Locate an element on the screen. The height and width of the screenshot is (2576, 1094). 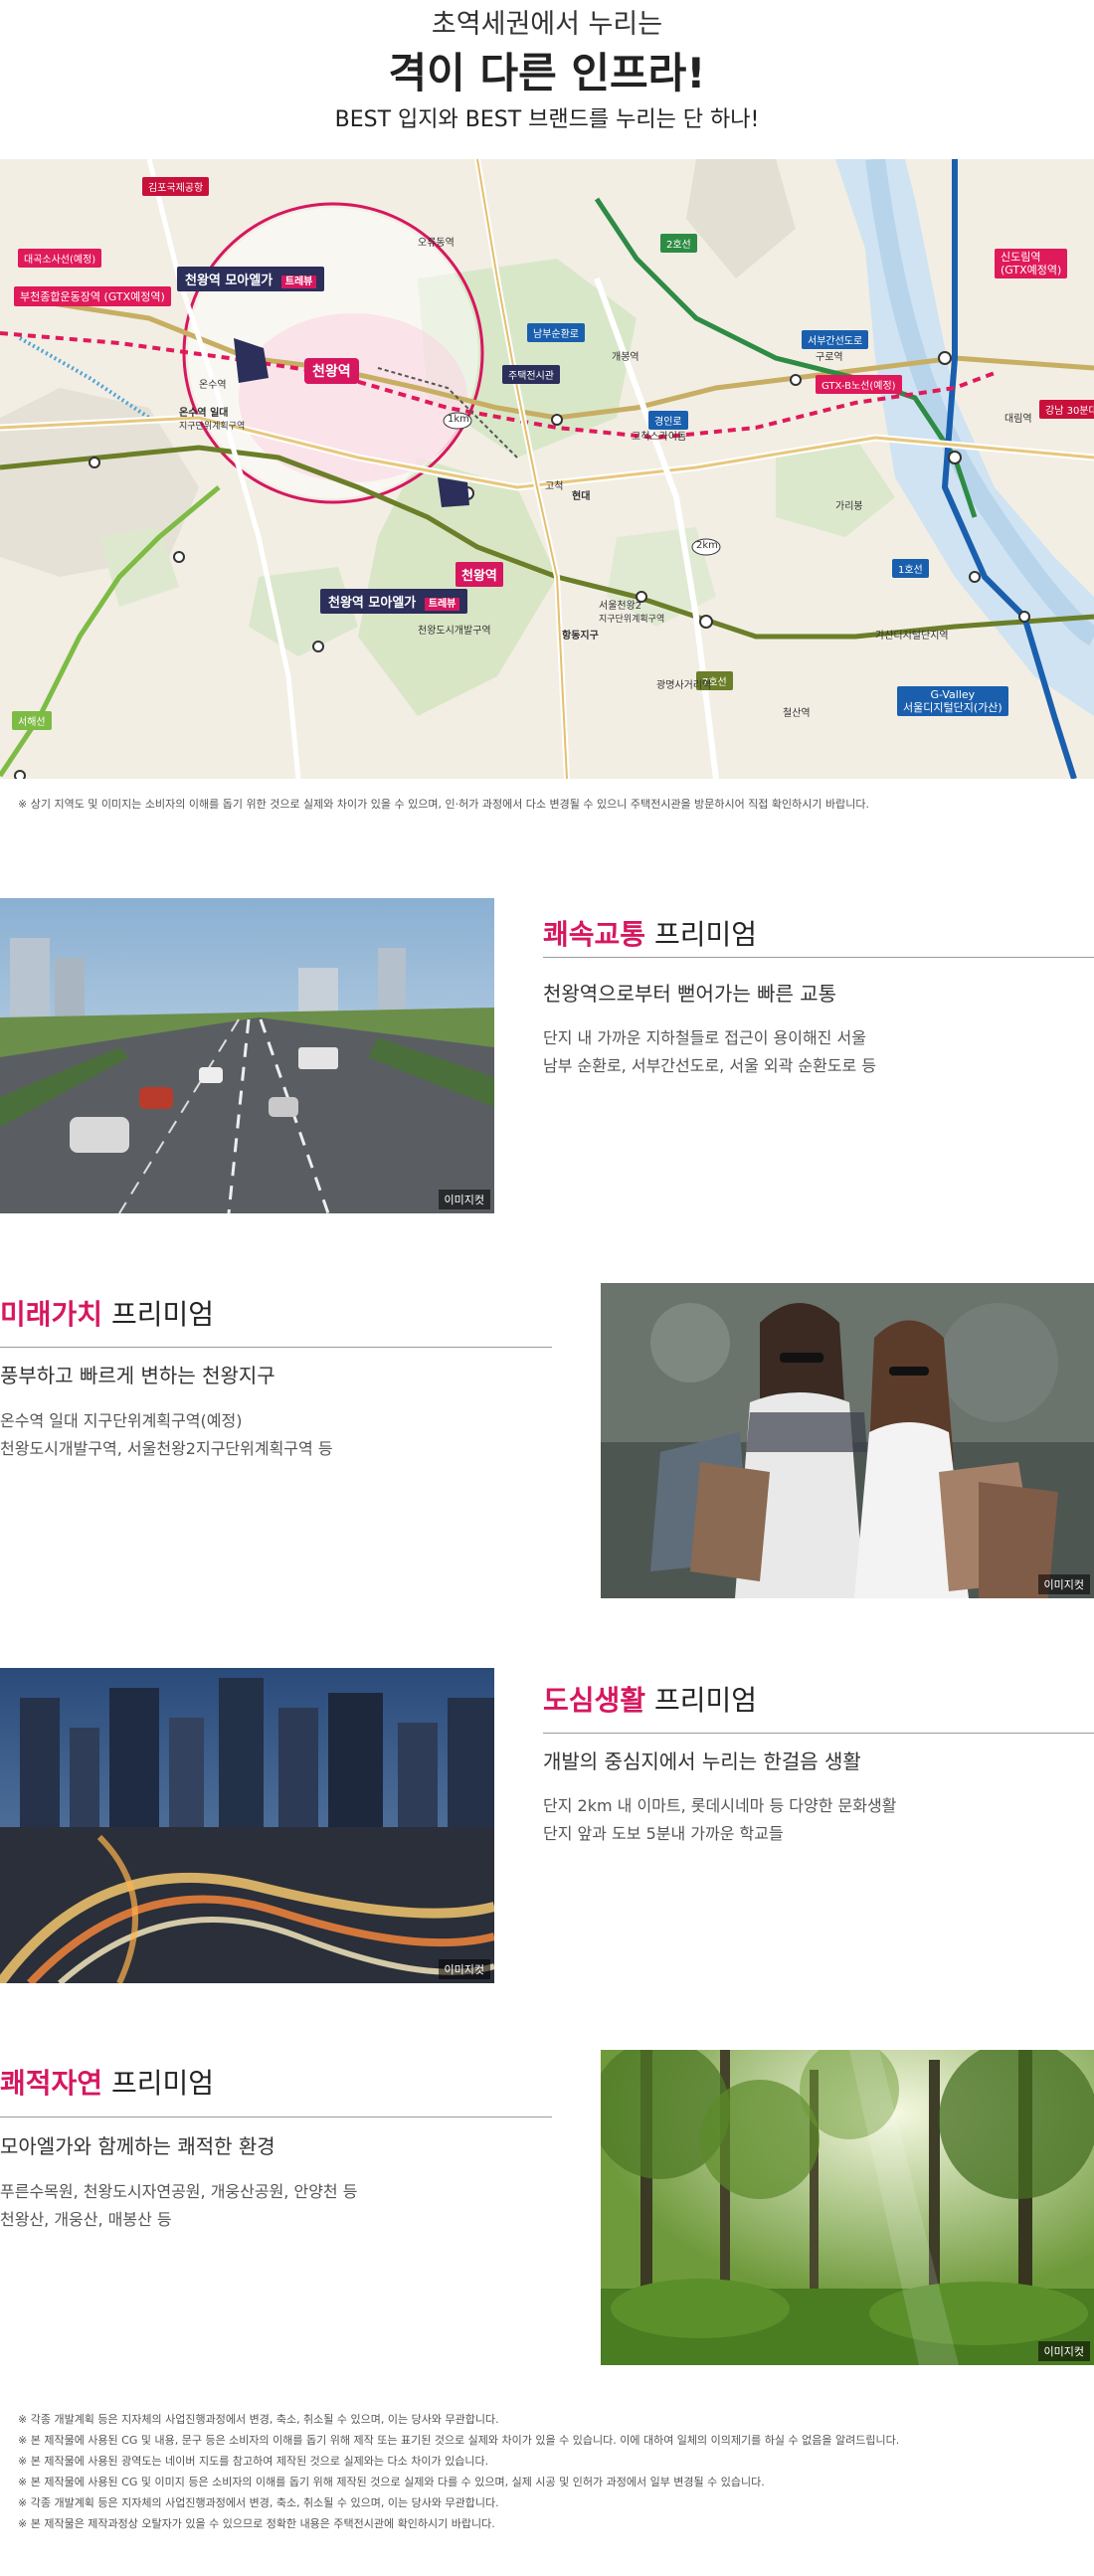
section-lead-nature: 모아엘가와 함께하는 쾌적한 환경 is located at coordinates (137, 2146).